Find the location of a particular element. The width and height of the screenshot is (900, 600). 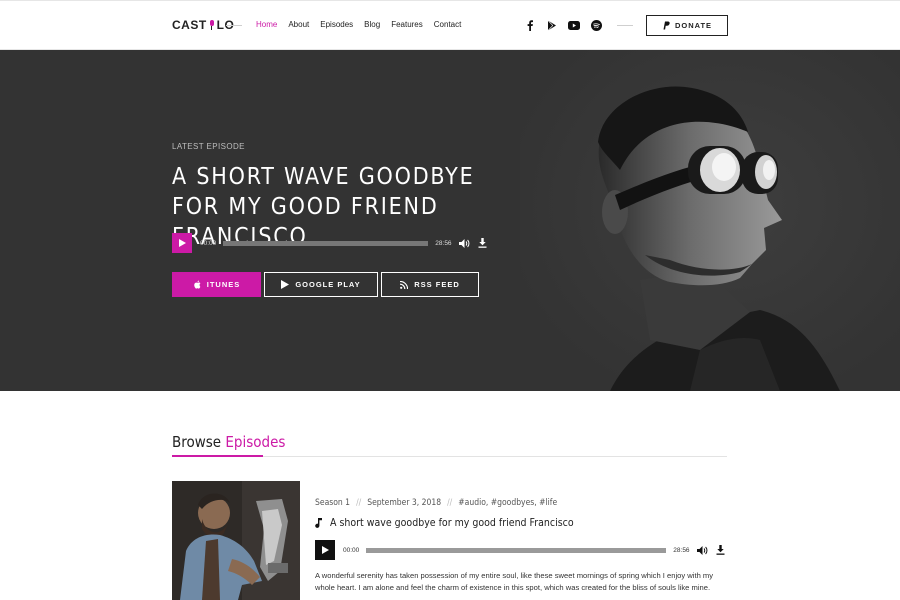

episode-audio-player: 00:00 28:56 is located at coordinates (520, 550).